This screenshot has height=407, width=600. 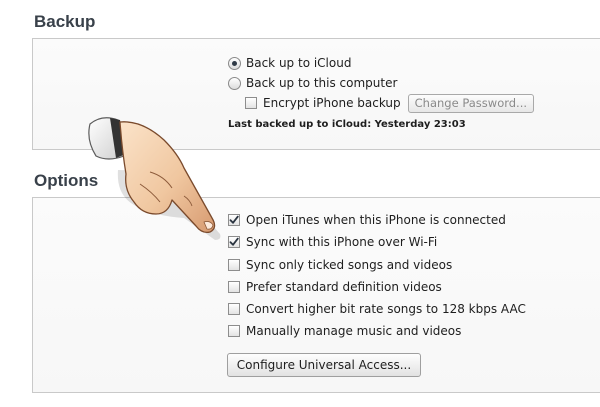 What do you see at coordinates (349, 265) in the screenshot?
I see `option-label: Sync only ticked songs and videos` at bounding box center [349, 265].